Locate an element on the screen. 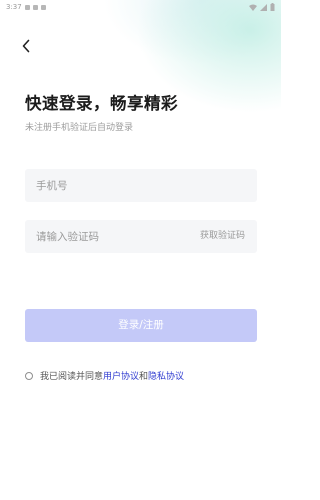 This screenshot has height=500, width=320. agreement-row: 我已阅读并同意 用户协议 和 隐私协议 is located at coordinates (104, 375).